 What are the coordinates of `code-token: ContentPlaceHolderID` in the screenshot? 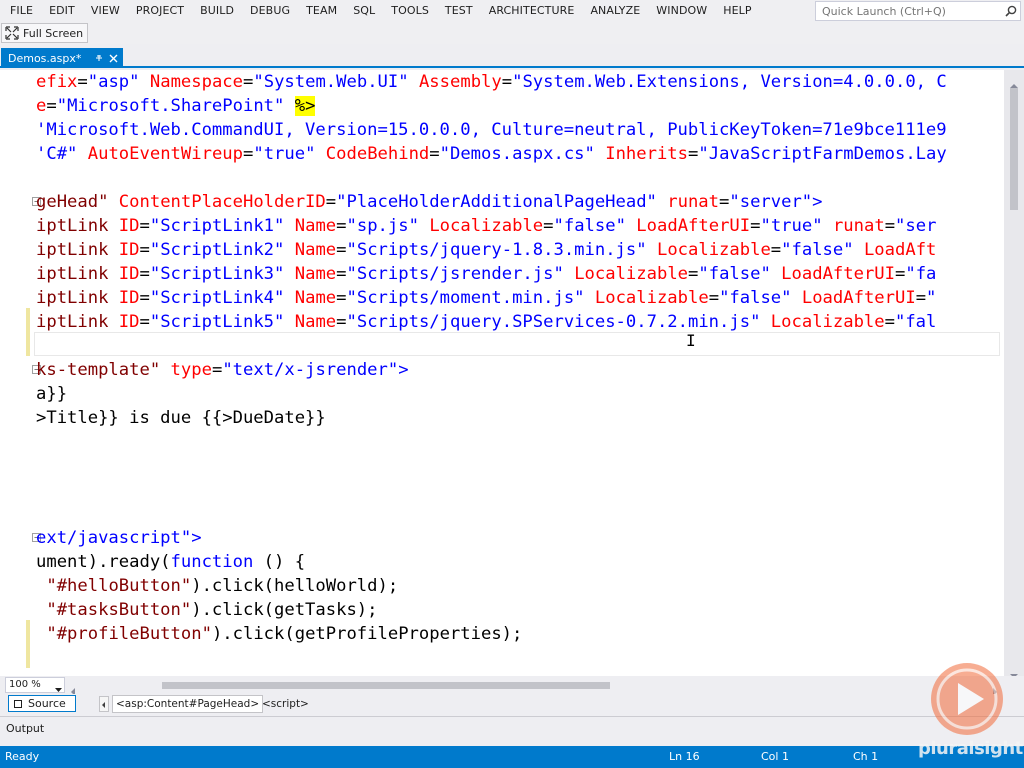 It's located at (222, 202).